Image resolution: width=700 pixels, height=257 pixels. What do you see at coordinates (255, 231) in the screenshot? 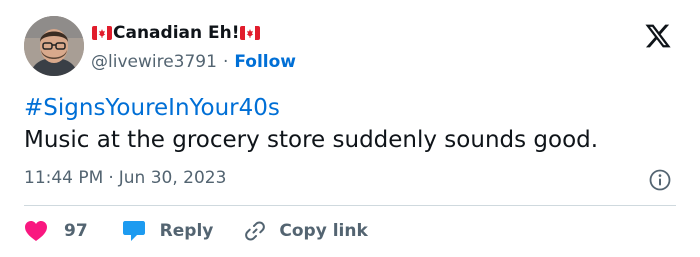
I see `link-icon` at bounding box center [255, 231].